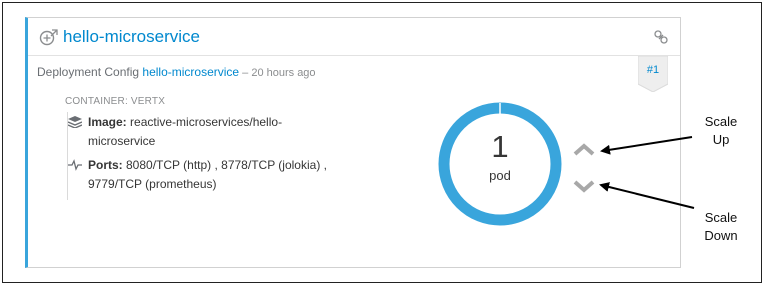  What do you see at coordinates (646, 145) in the screenshot?
I see `scale-up-arrow` at bounding box center [646, 145].